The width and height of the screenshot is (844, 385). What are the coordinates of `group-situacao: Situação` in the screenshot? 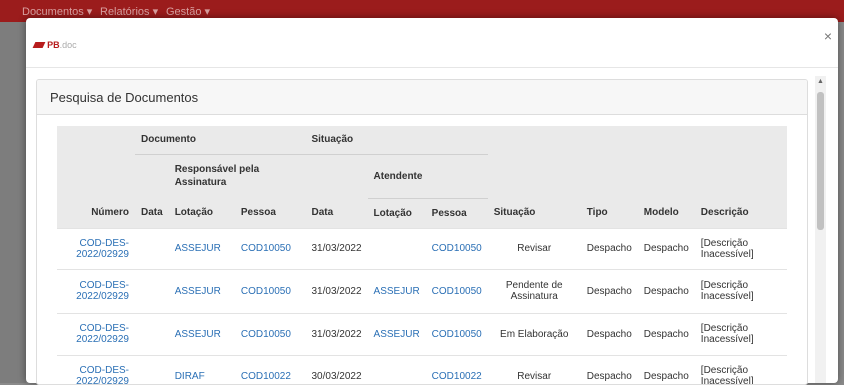 It's located at (336, 140).